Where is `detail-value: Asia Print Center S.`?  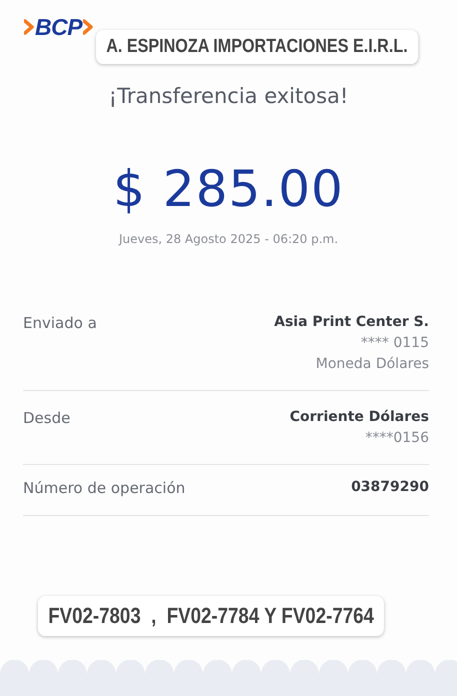 detail-value: Asia Print Center S. is located at coordinates (351, 322).